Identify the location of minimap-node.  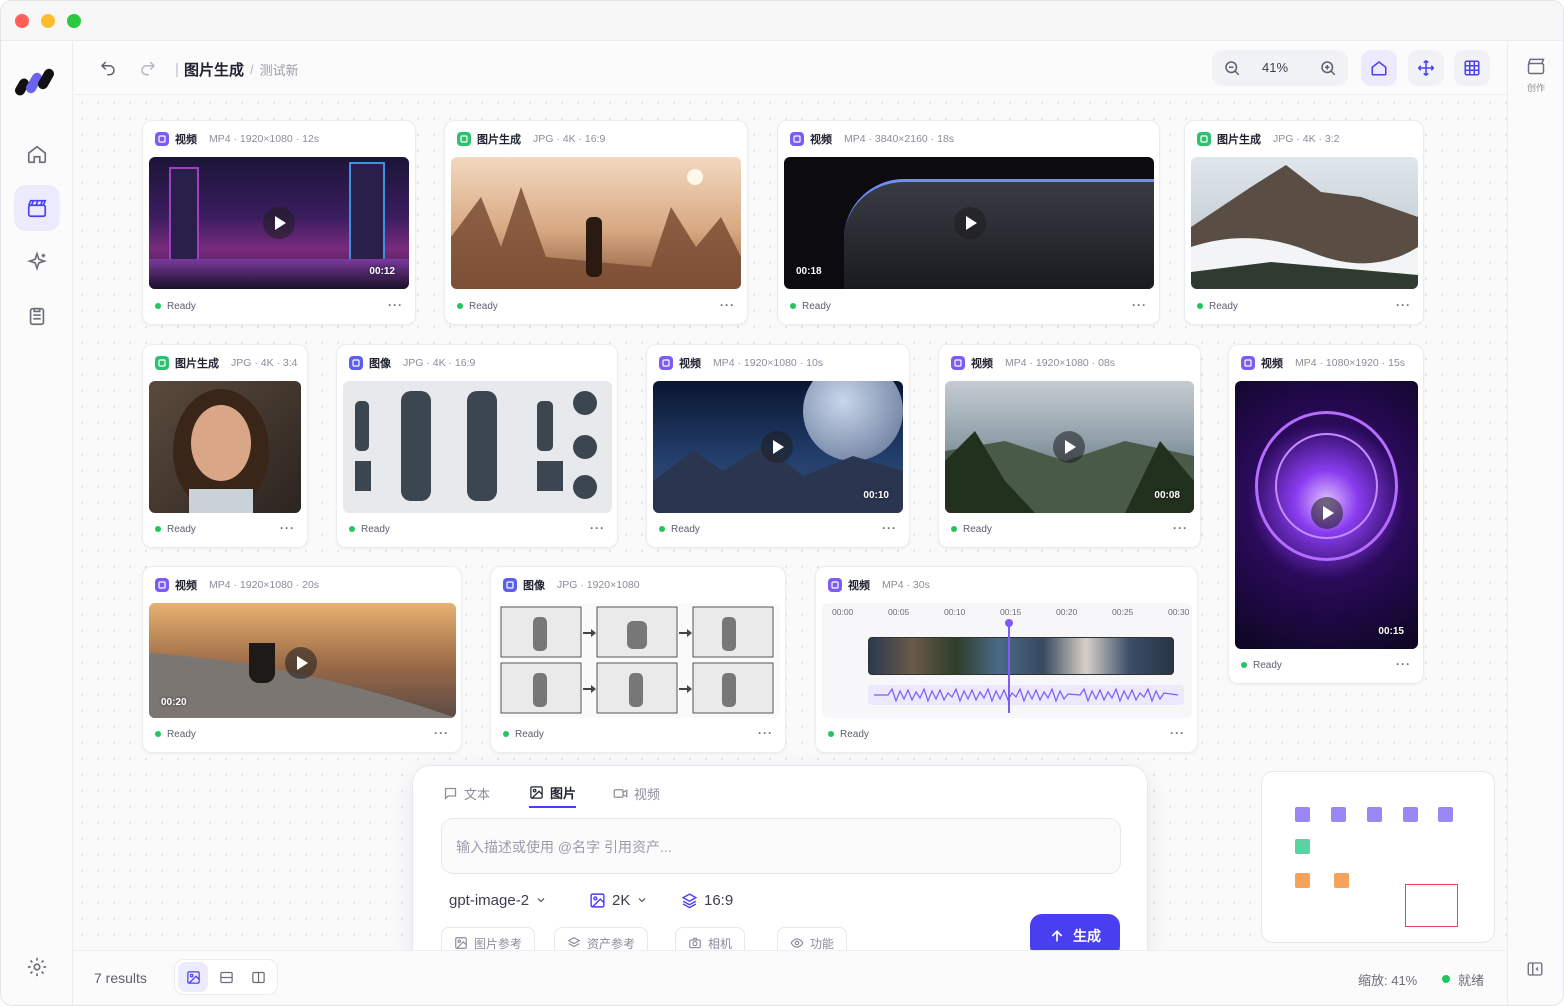
(1302, 846).